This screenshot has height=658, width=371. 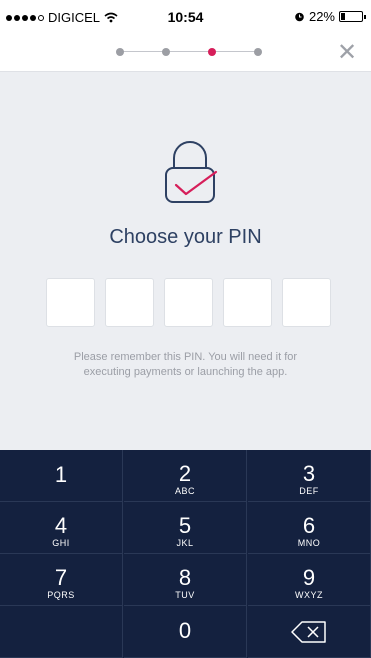 What do you see at coordinates (61, 632) in the screenshot?
I see `key-empty` at bounding box center [61, 632].